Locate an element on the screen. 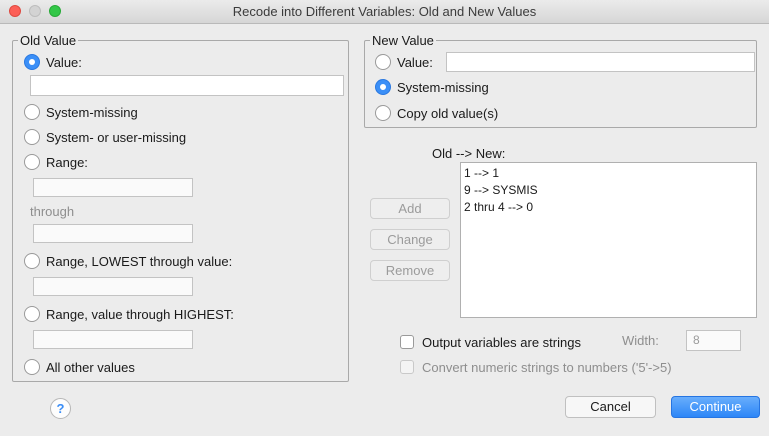 The height and width of the screenshot is (436, 769). old-range-radio: Range: is located at coordinates (56, 162).